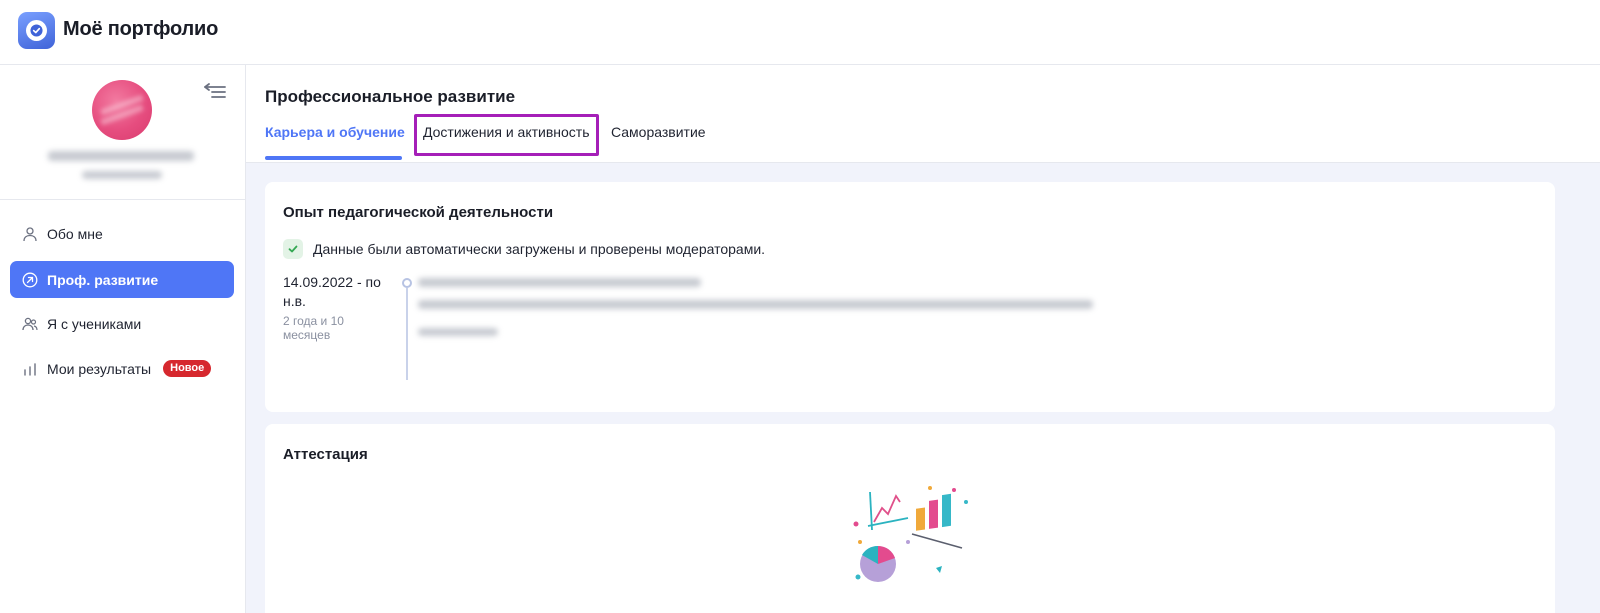 The height and width of the screenshot is (613, 1600). What do you see at coordinates (800, 32) in the screenshot?
I see `top-bar: Моё портфолио` at bounding box center [800, 32].